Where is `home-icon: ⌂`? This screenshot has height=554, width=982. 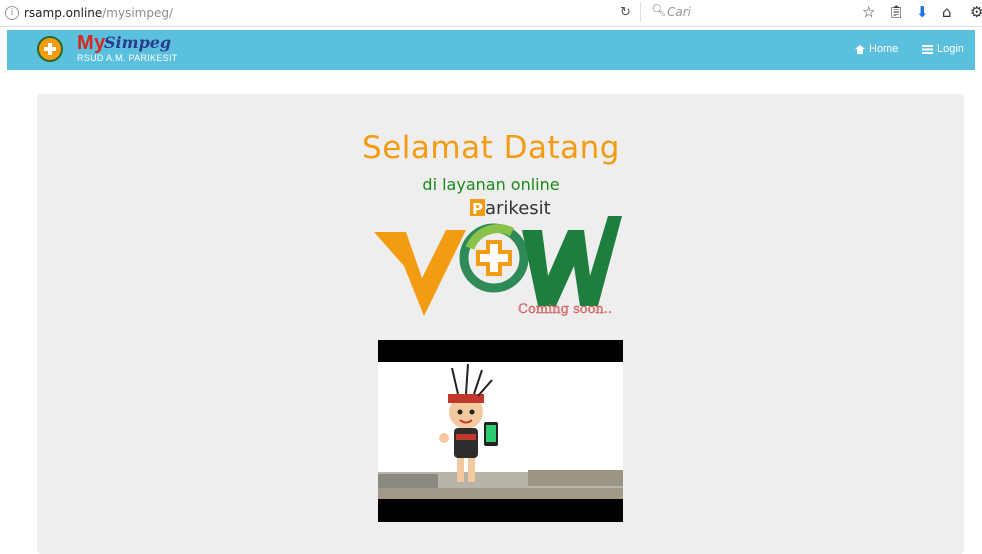 home-icon: ⌂ is located at coordinates (947, 12).